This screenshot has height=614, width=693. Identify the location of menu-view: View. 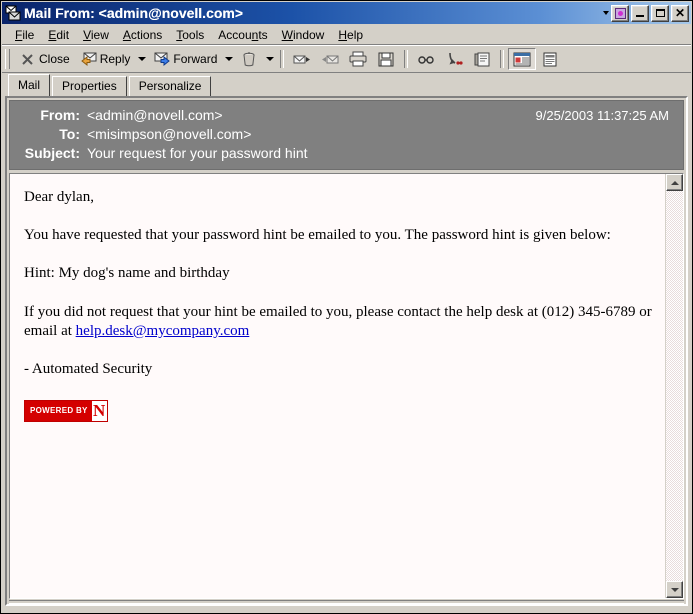
(96, 35).